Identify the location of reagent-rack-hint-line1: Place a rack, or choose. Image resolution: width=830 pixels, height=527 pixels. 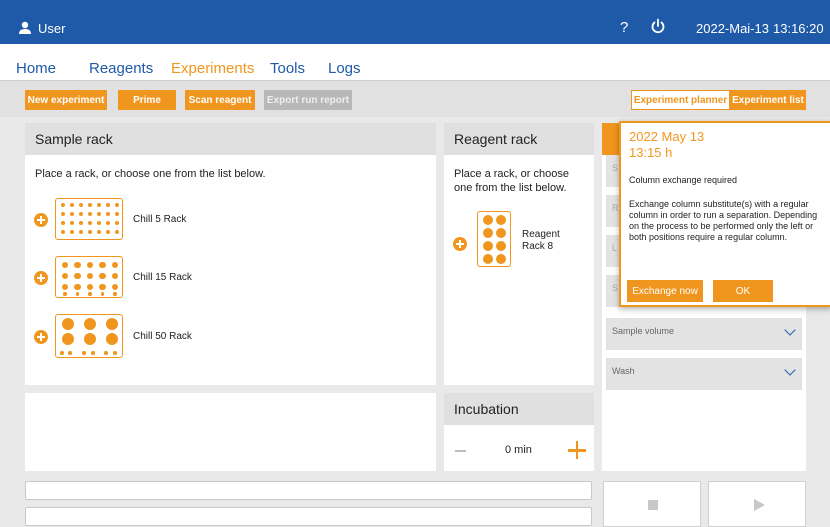
(511, 174).